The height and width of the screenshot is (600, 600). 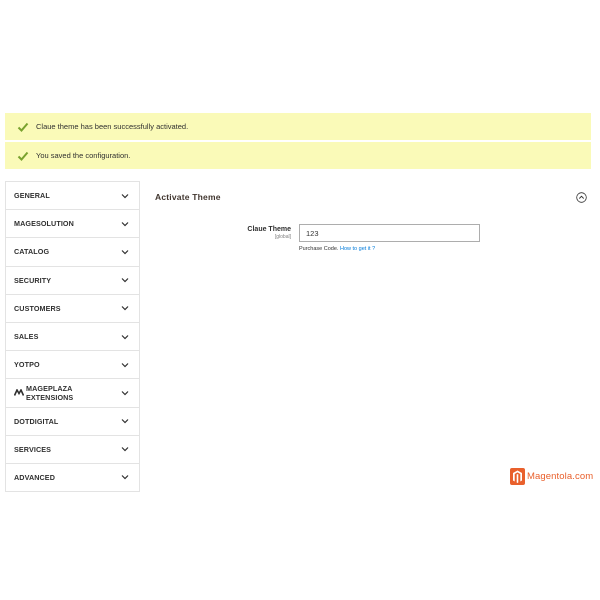 What do you see at coordinates (33, 449) in the screenshot?
I see `sidebar-item-label: SERVICES` at bounding box center [33, 449].